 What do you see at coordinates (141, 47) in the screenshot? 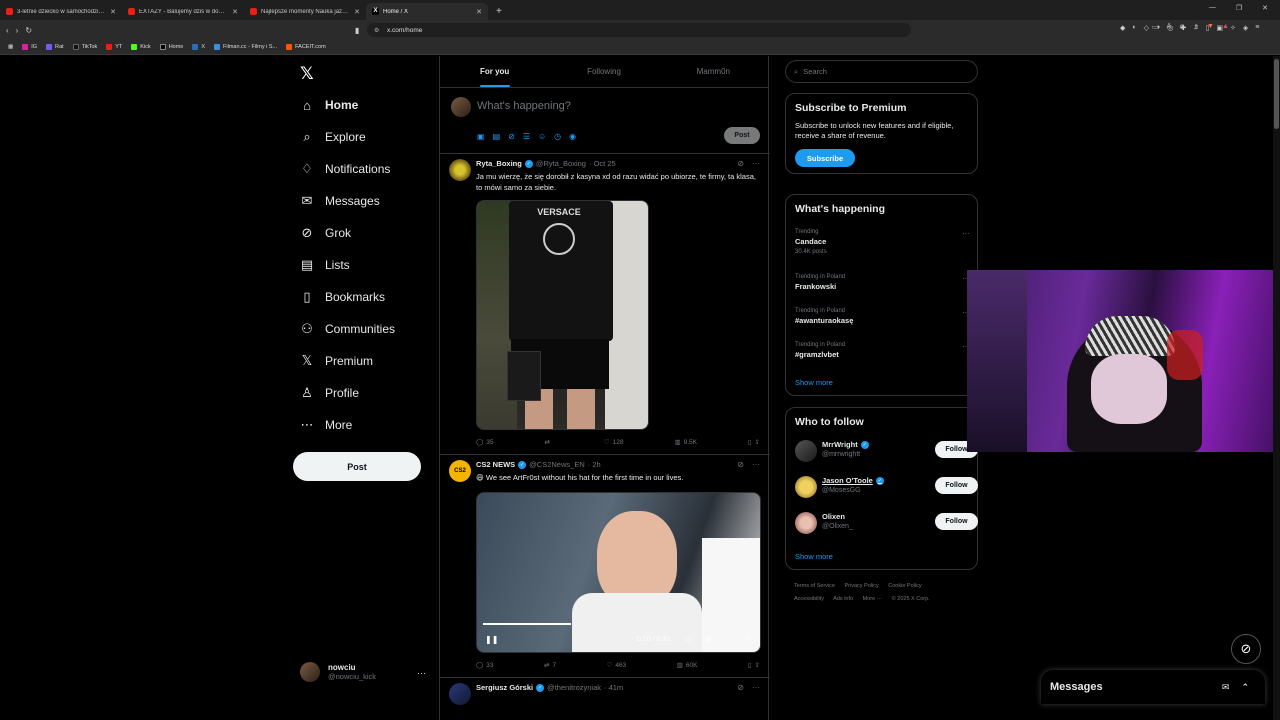
I see `bookmark-item: Kick` at bounding box center [141, 47].